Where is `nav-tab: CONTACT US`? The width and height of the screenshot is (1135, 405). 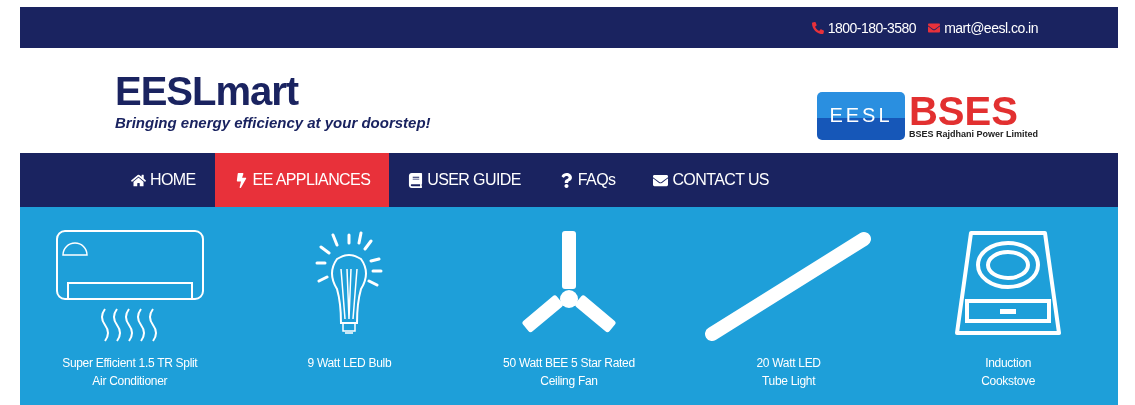
nav-tab: CONTACT US is located at coordinates (711, 180).